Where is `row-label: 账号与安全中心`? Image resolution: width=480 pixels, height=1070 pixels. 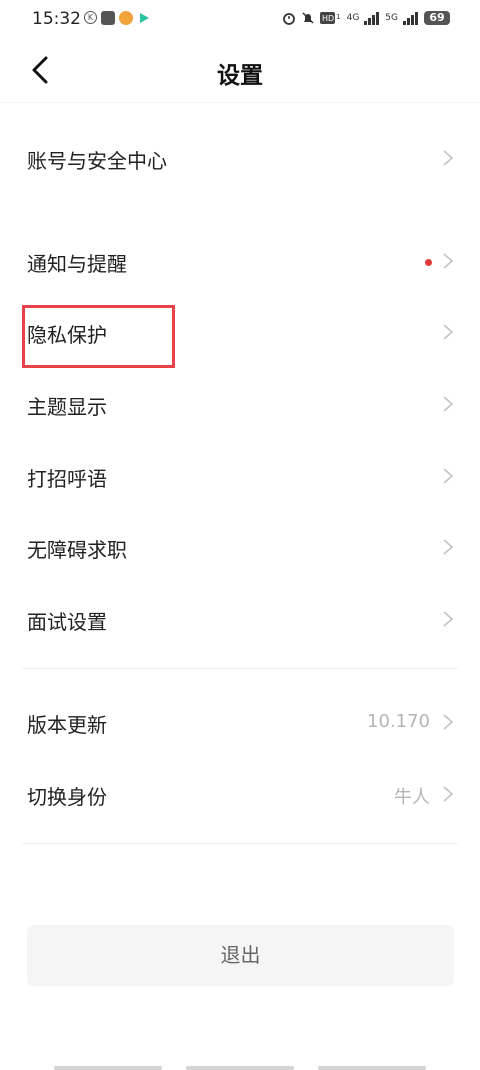 row-label: 账号与安全中心 is located at coordinates (97, 161).